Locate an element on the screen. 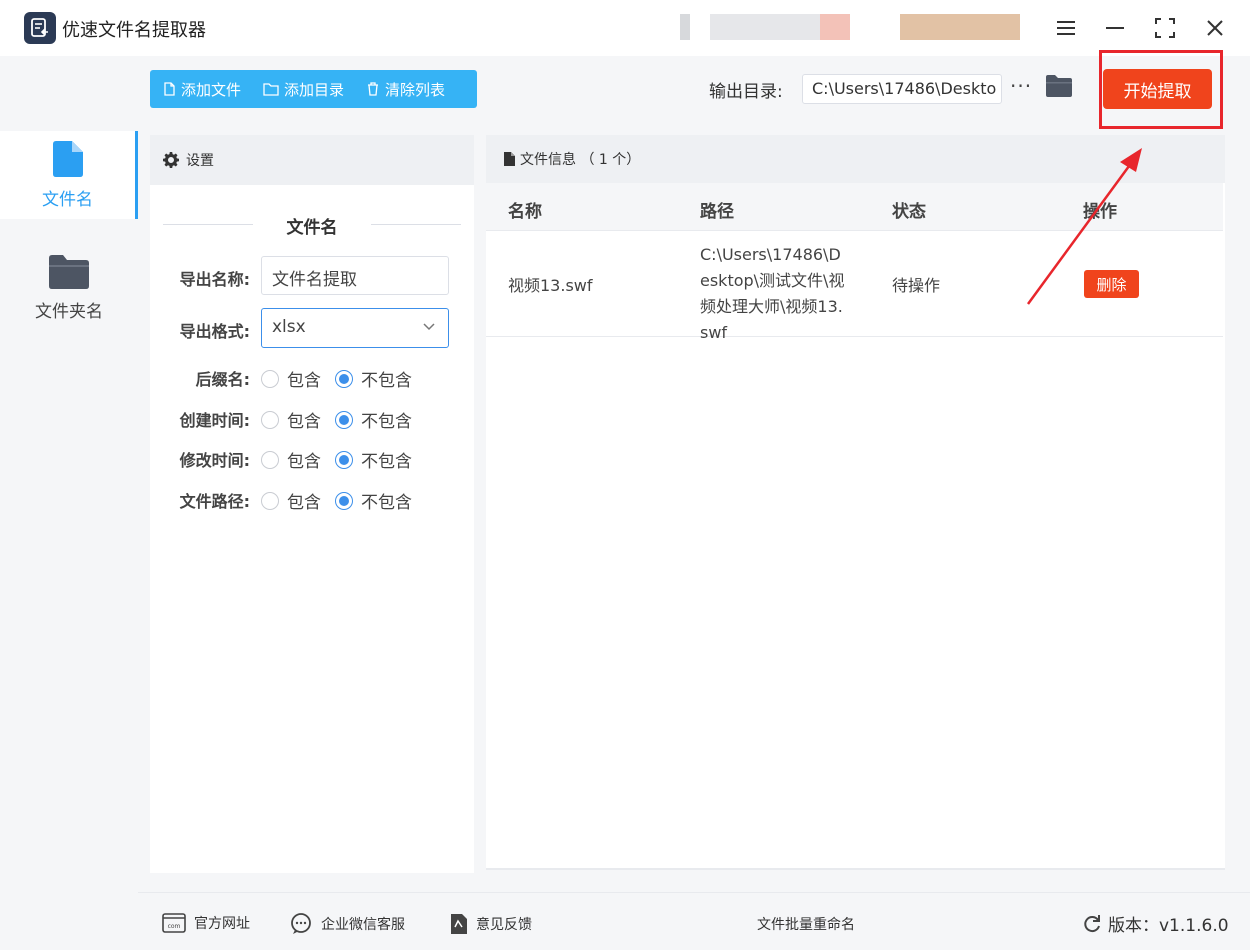  add-directory-button: 添加目录 is located at coordinates (303, 89).